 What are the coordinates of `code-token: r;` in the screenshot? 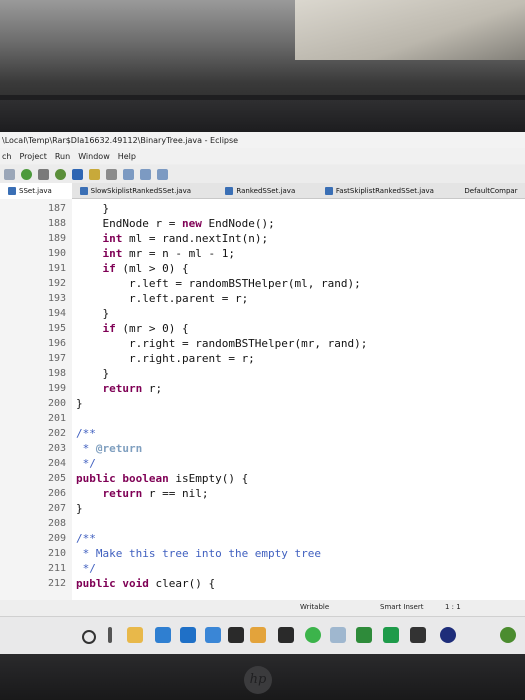 It's located at (152, 388).